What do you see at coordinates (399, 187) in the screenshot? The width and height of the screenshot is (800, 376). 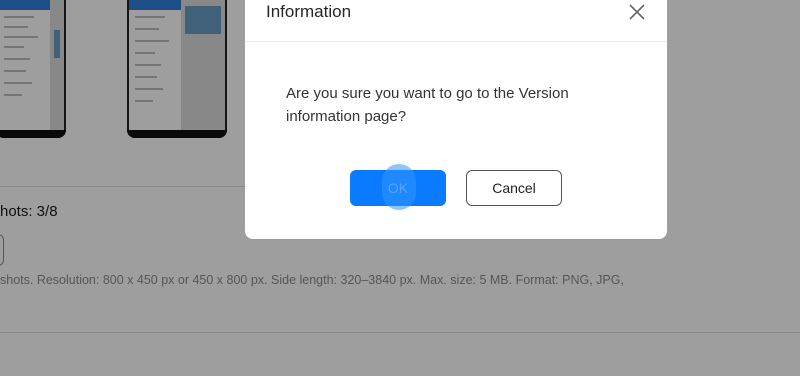 I see `click-indicator` at bounding box center [399, 187].